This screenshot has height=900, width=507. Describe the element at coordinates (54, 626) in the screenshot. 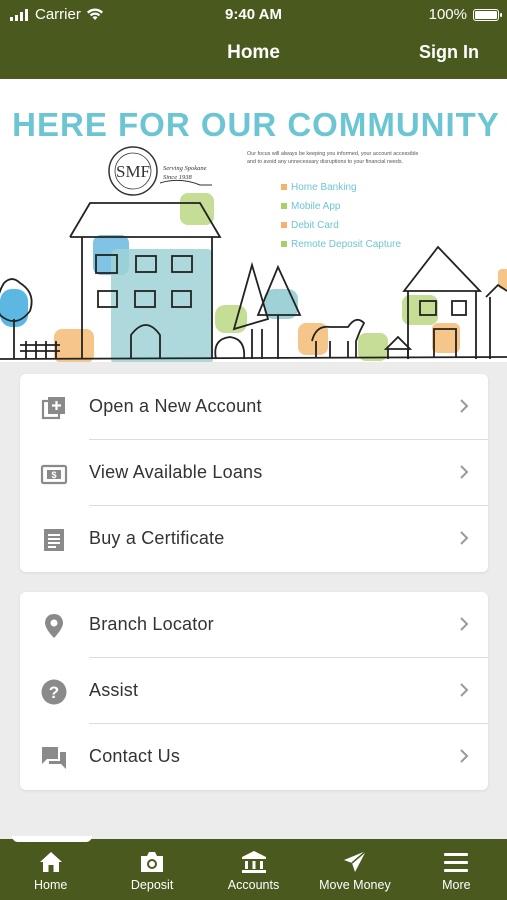

I see `location-pin-icon` at that location.